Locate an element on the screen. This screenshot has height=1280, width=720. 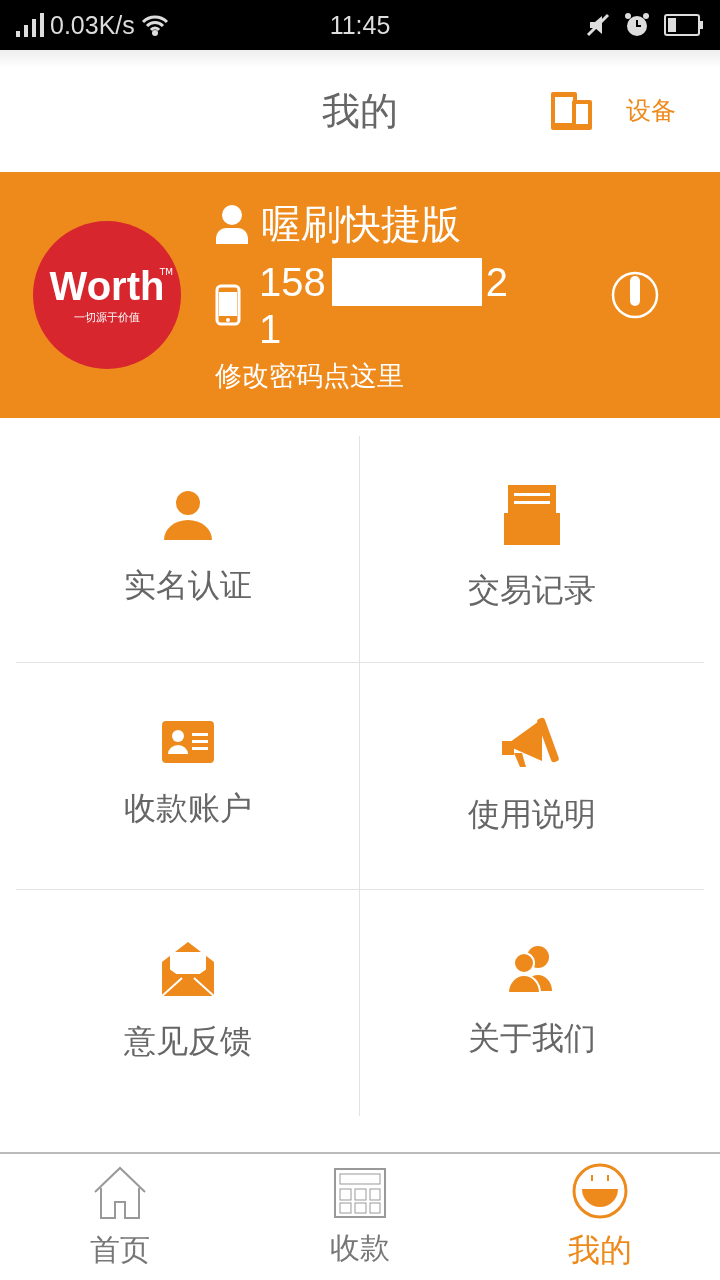
user-icon is located at coordinates (232, 224).